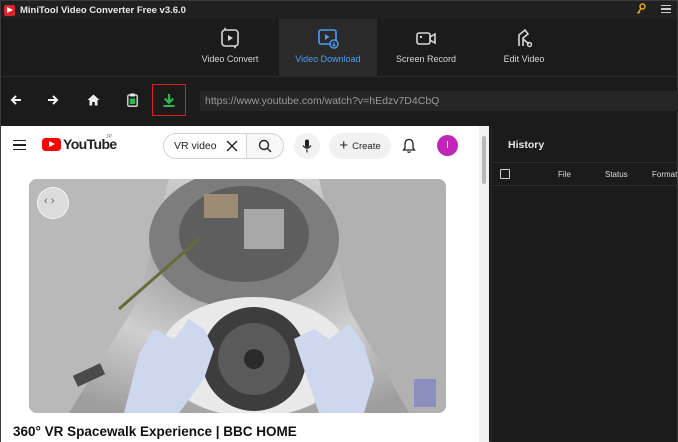 Image resolution: width=678 pixels, height=442 pixels. What do you see at coordinates (344, 145) in the screenshot?
I see `plus-icon: +` at bounding box center [344, 145].